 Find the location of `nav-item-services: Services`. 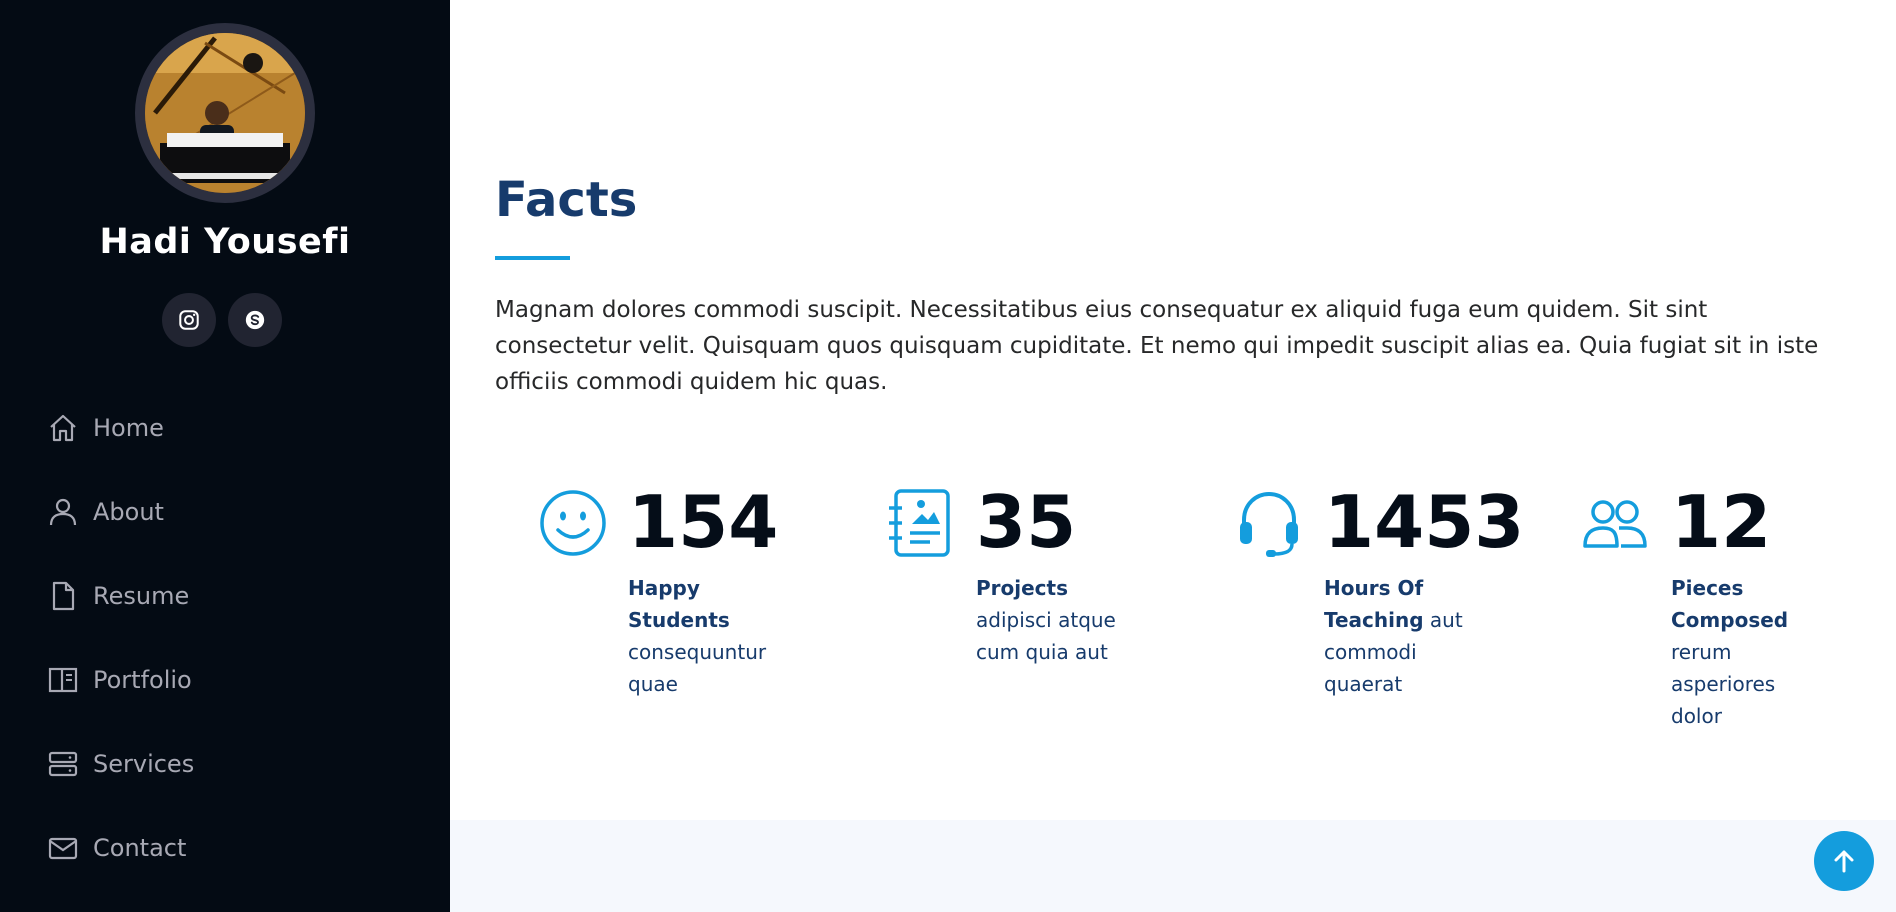

nav-item-services: Services is located at coordinates (120, 764).